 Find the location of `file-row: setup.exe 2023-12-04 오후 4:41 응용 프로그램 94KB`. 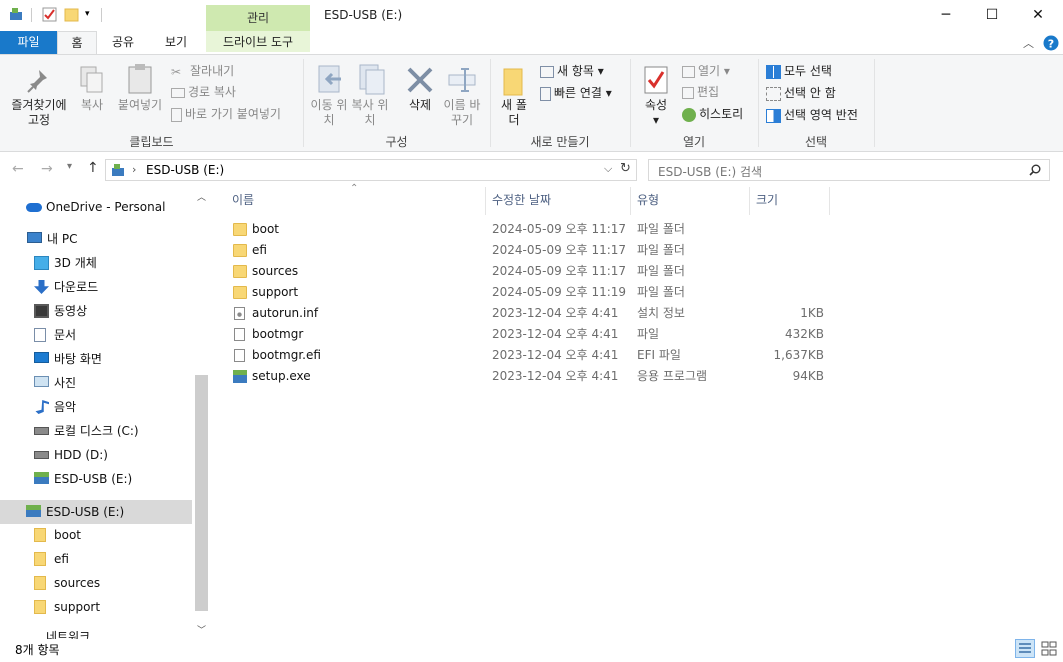

file-row: setup.exe 2023-12-04 오후 4:41 응용 프로그램 94KB is located at coordinates (533, 376).